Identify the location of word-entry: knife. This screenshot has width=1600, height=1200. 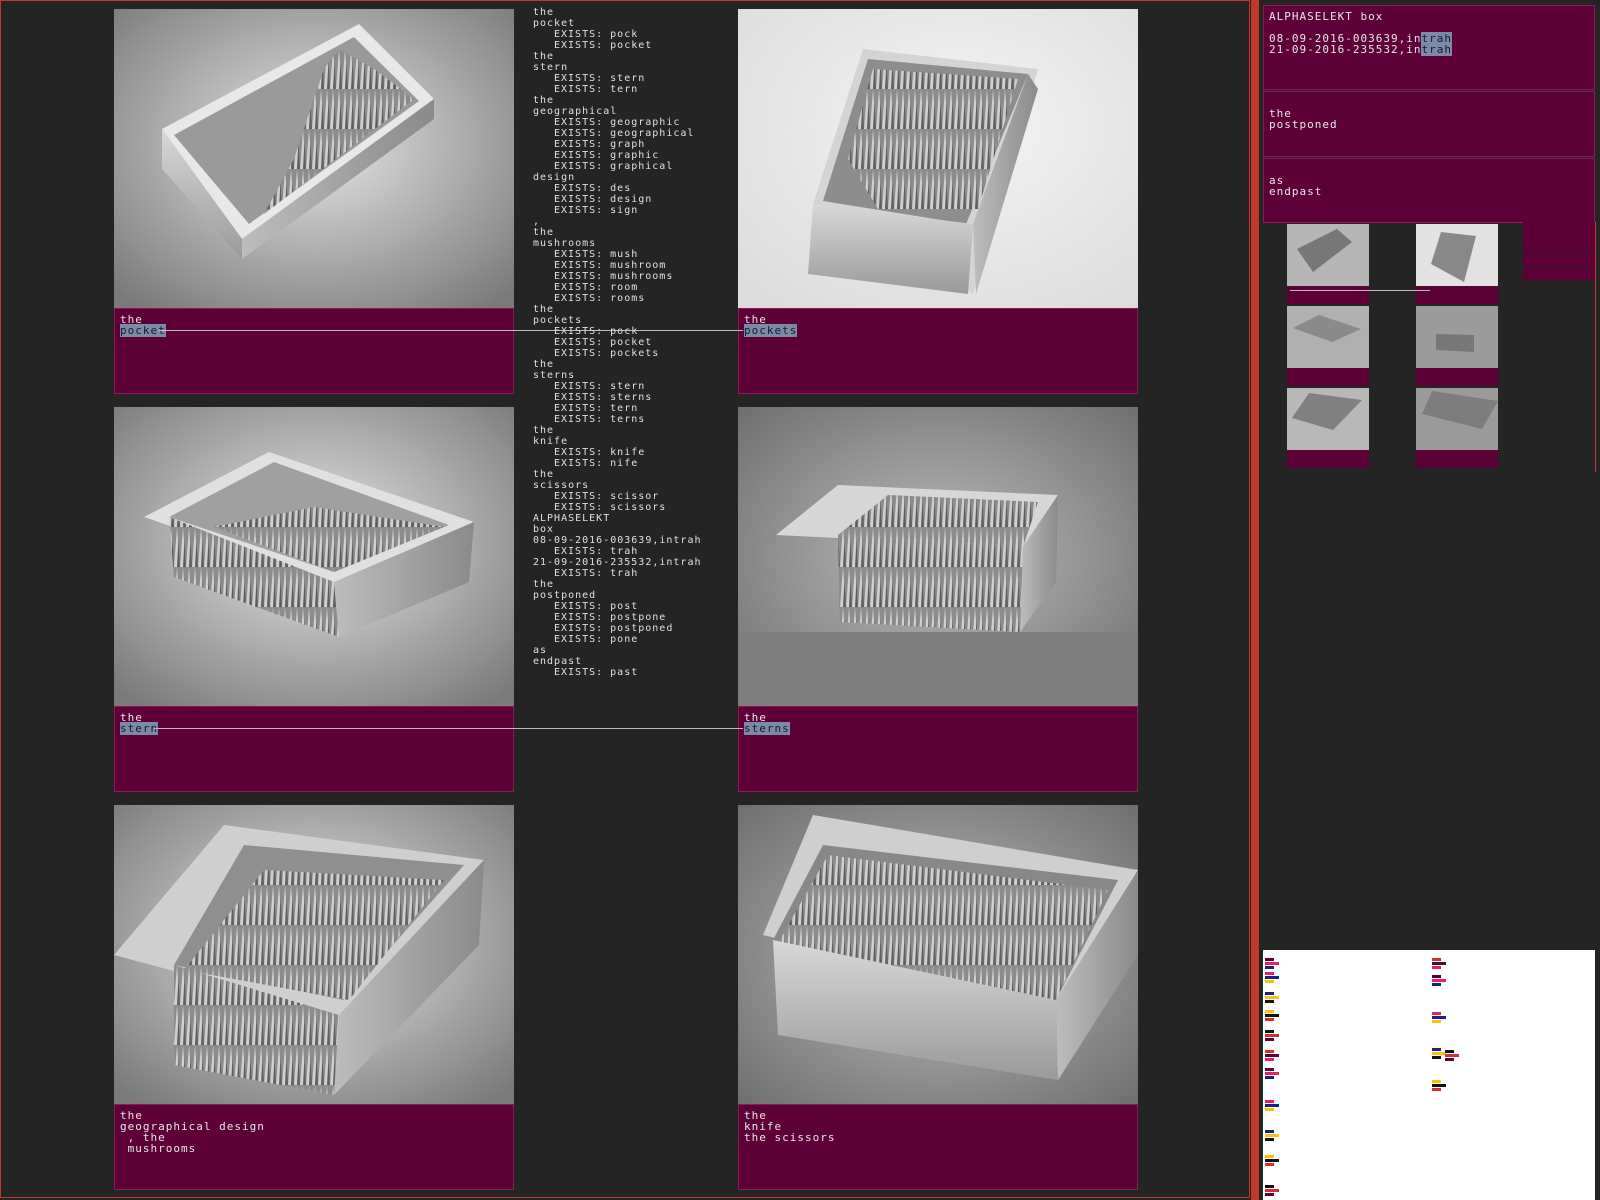
(551, 441).